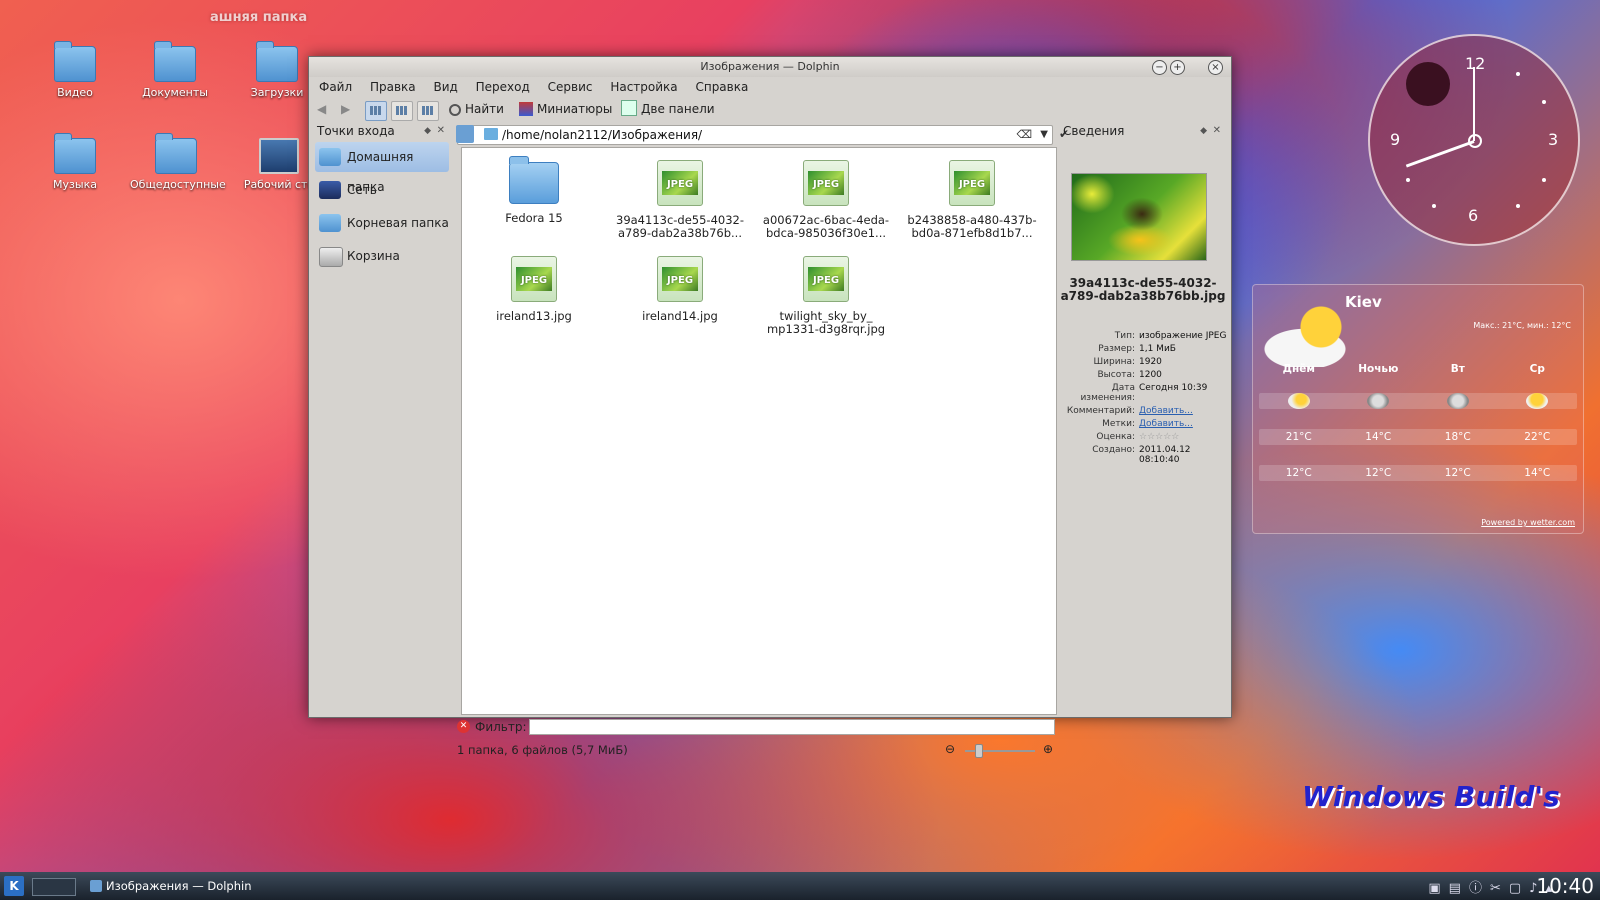 The image size is (1600, 900). What do you see at coordinates (178, 162) in the screenshot?
I see `desktop-icon-public: Общедоступные` at bounding box center [178, 162].